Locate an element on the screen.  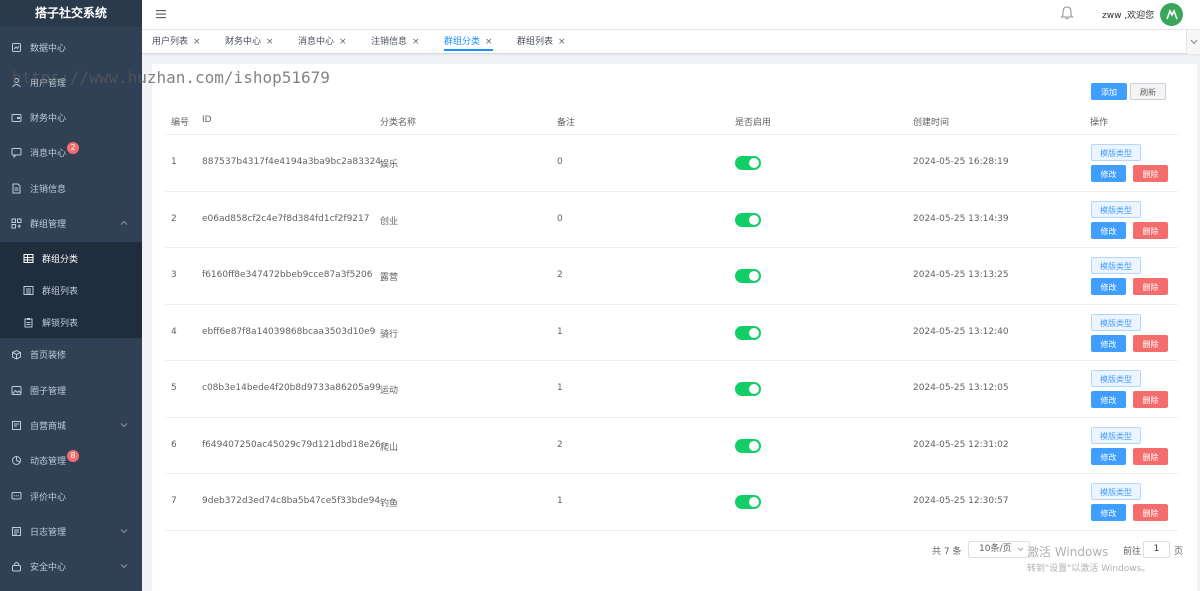
sidebar-item-label: 数据中心 is located at coordinates (48, 49).